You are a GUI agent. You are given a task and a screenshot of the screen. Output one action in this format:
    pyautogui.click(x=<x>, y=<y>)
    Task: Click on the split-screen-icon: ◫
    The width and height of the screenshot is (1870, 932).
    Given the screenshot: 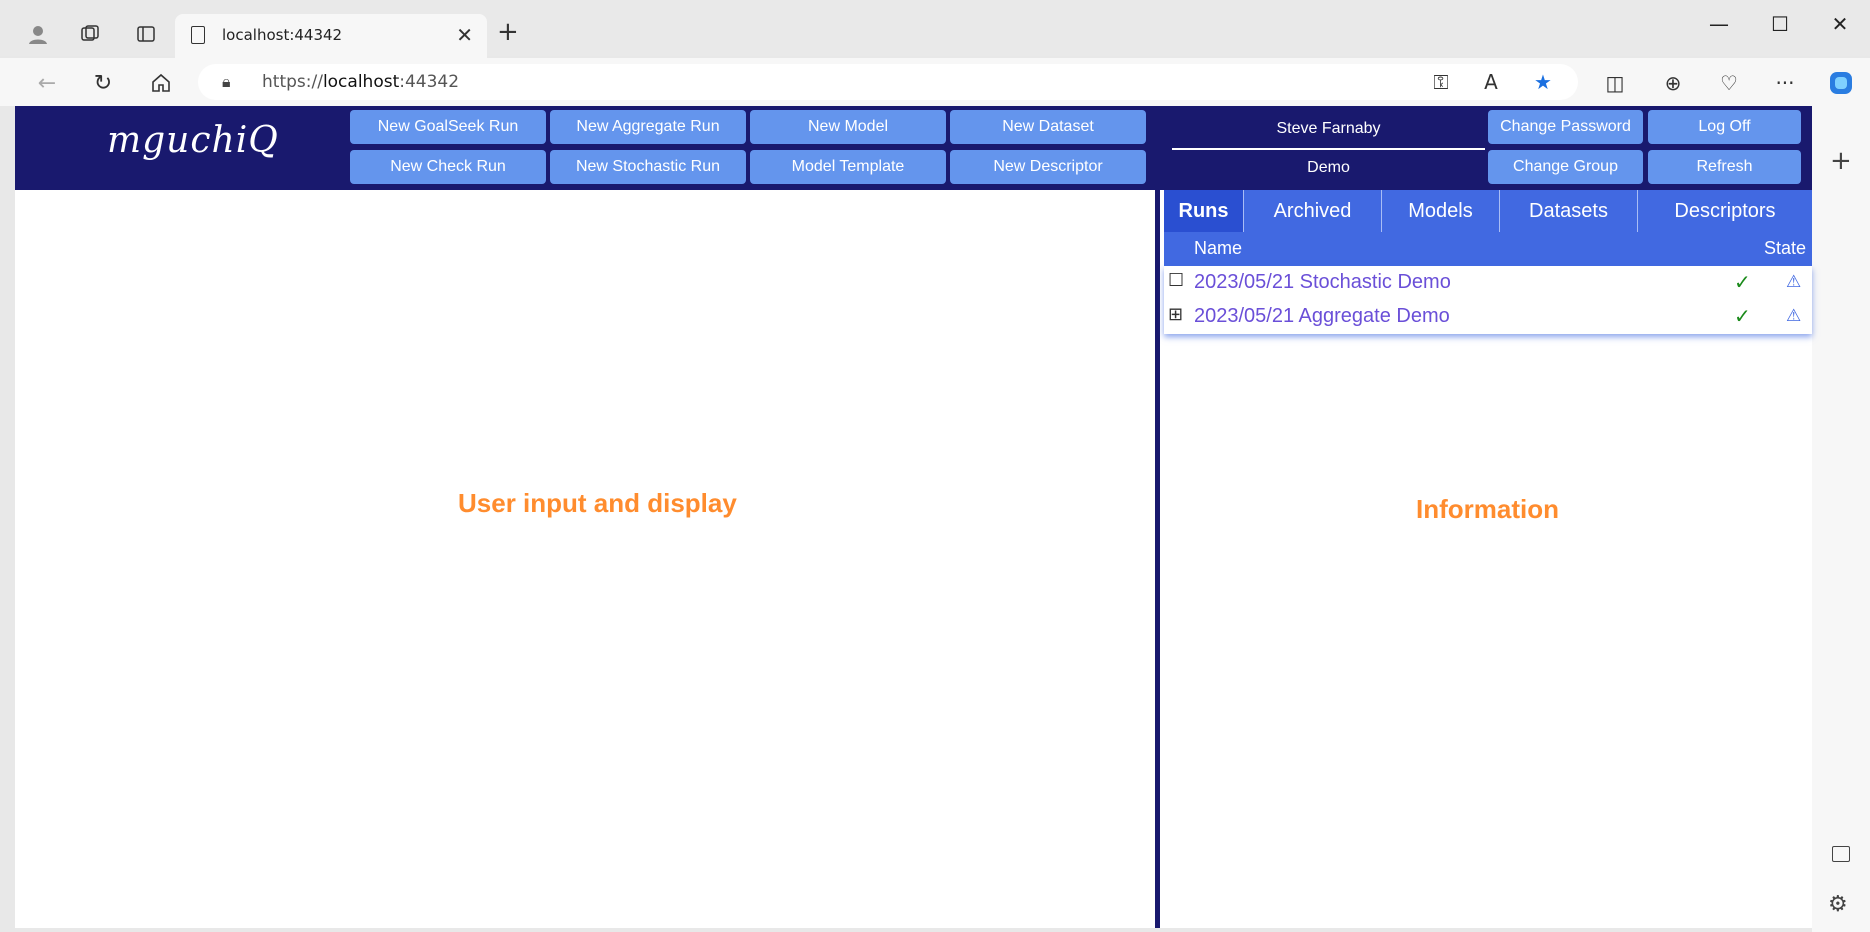 What is the action you would take?
    pyautogui.click(x=1615, y=83)
    